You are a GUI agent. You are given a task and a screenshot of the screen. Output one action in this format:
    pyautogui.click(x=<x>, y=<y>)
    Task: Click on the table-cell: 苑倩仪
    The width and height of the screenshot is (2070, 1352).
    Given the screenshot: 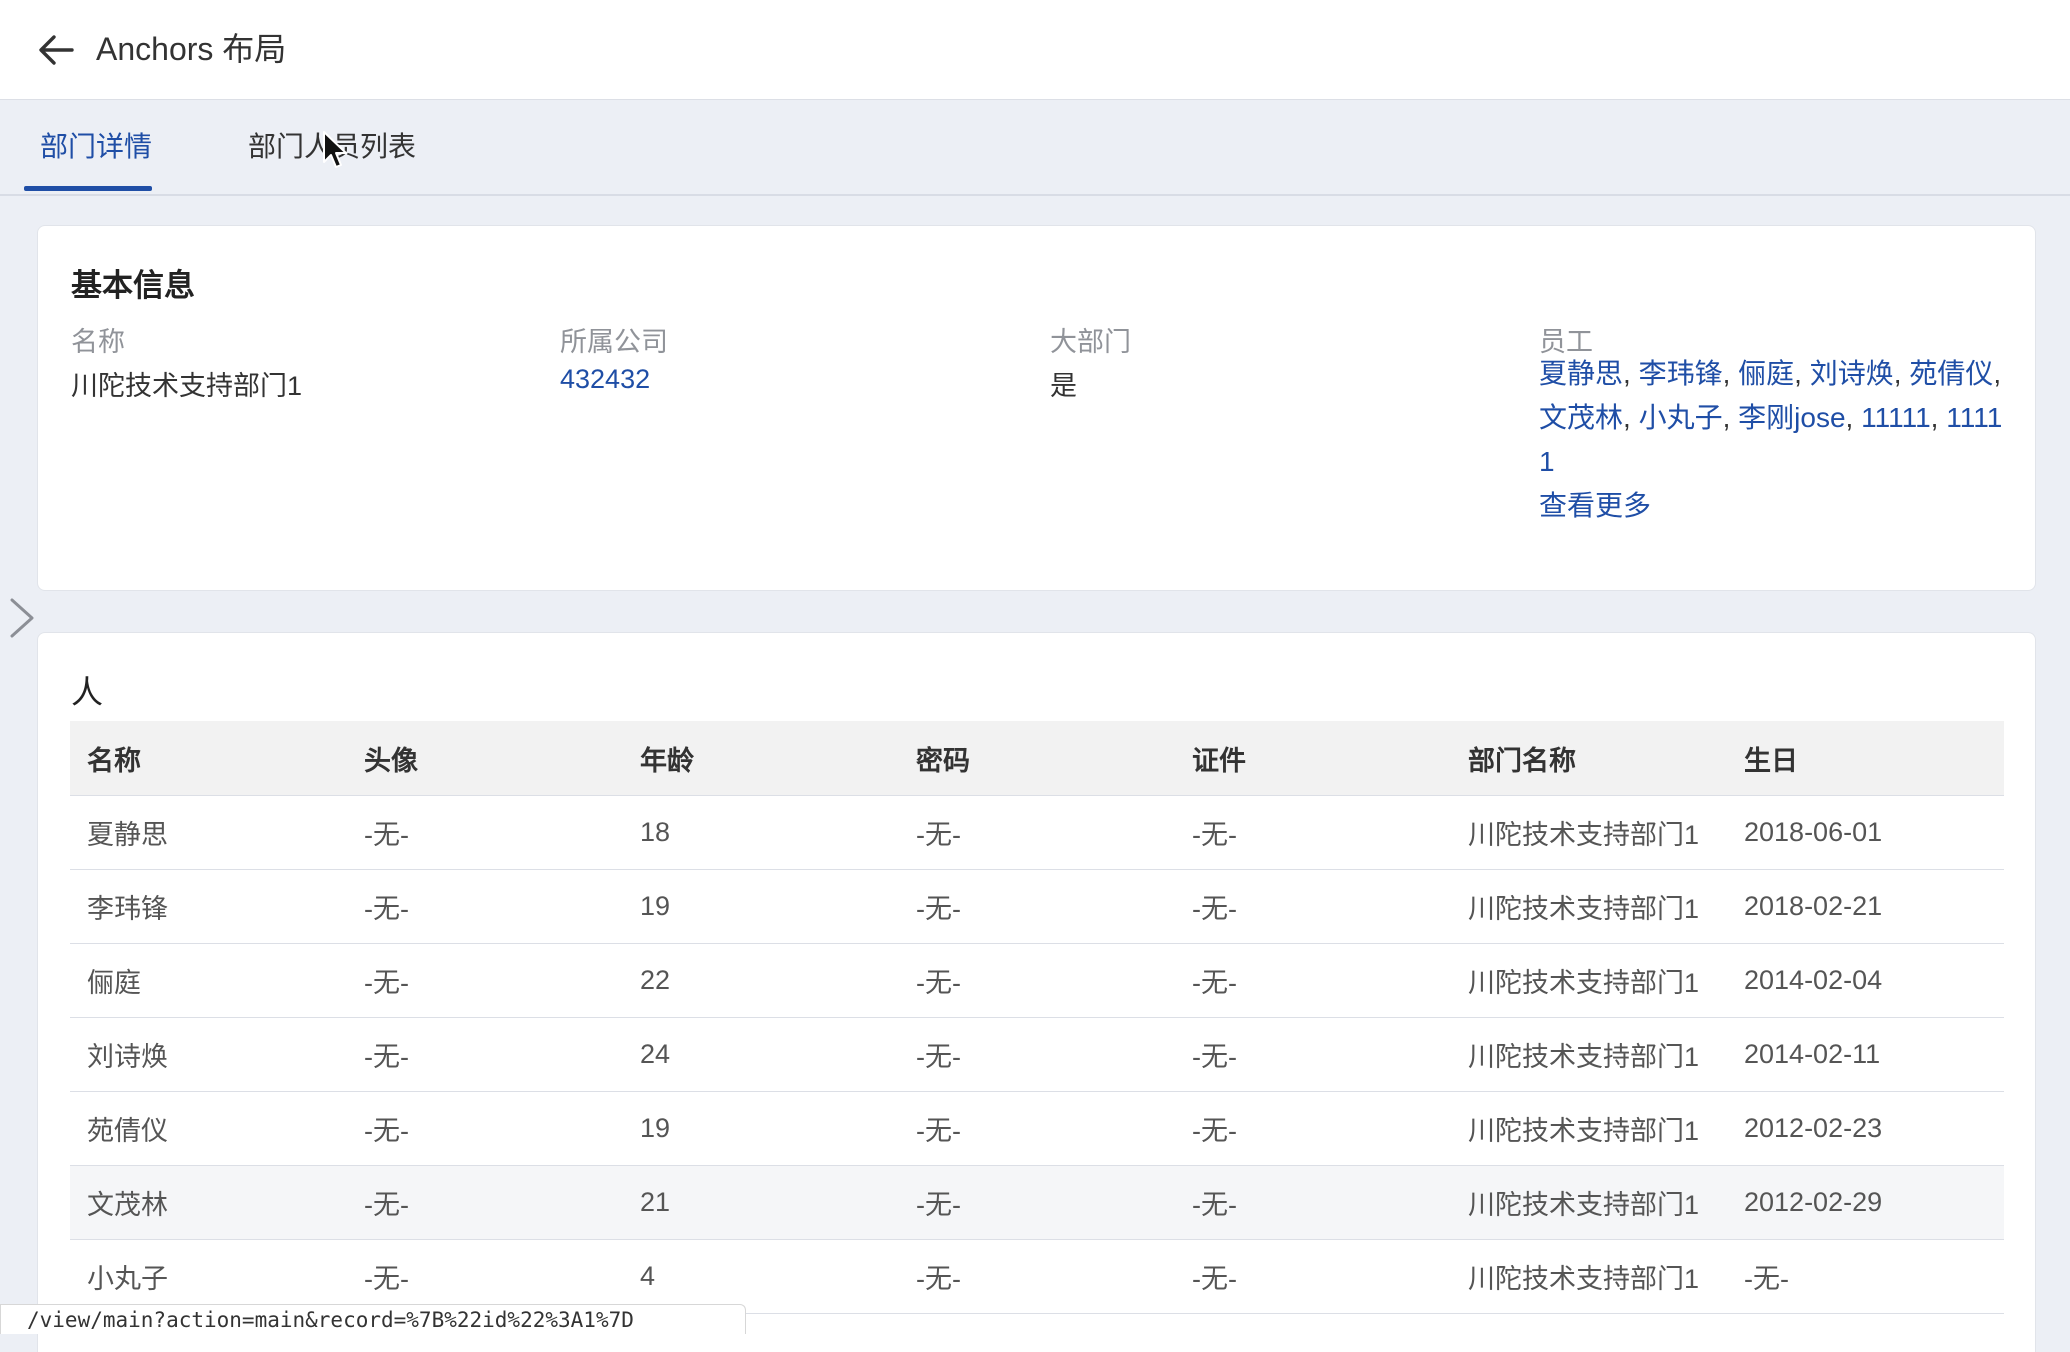 What is the action you would take?
    pyautogui.click(x=208, y=1128)
    